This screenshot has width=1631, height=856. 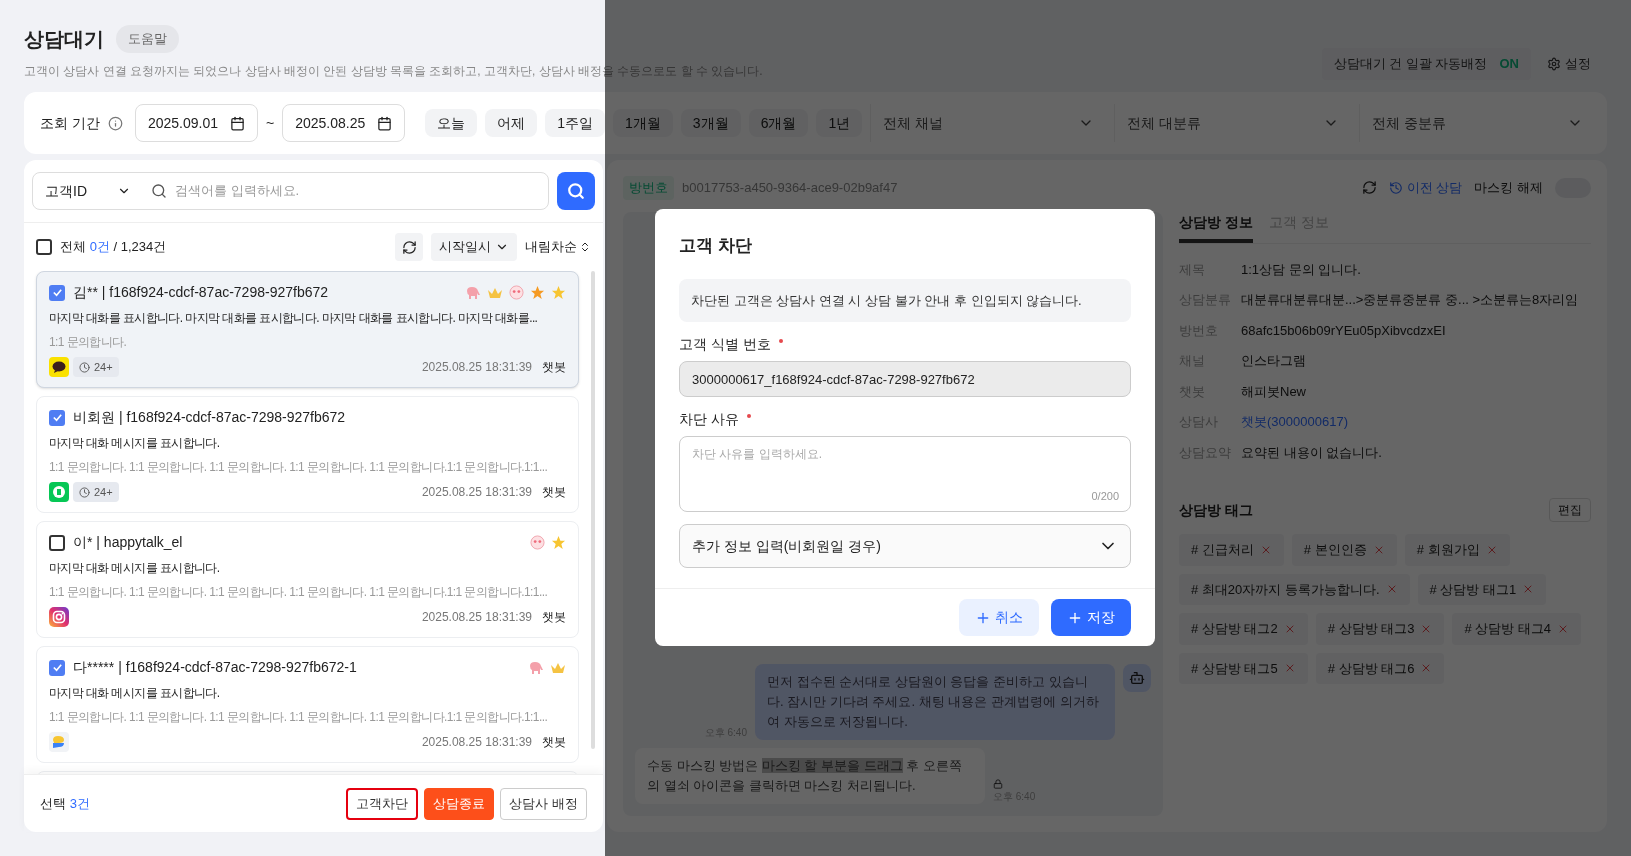 I want to click on tag: # 상담방 태그4, so click(x=1517, y=629).